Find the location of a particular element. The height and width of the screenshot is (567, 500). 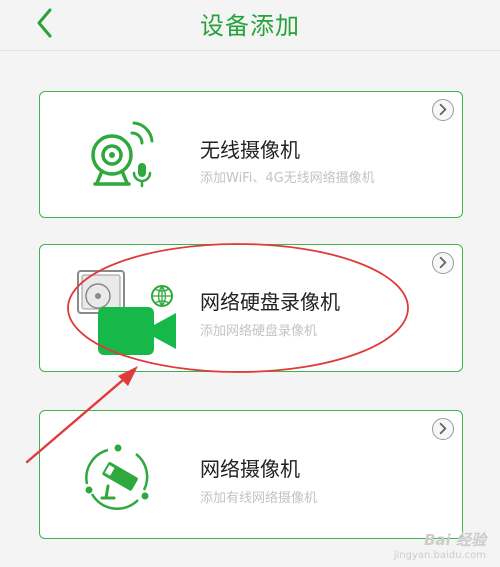

card-description: 添加WiFi、4G无线网络摄像机 is located at coordinates (287, 178).